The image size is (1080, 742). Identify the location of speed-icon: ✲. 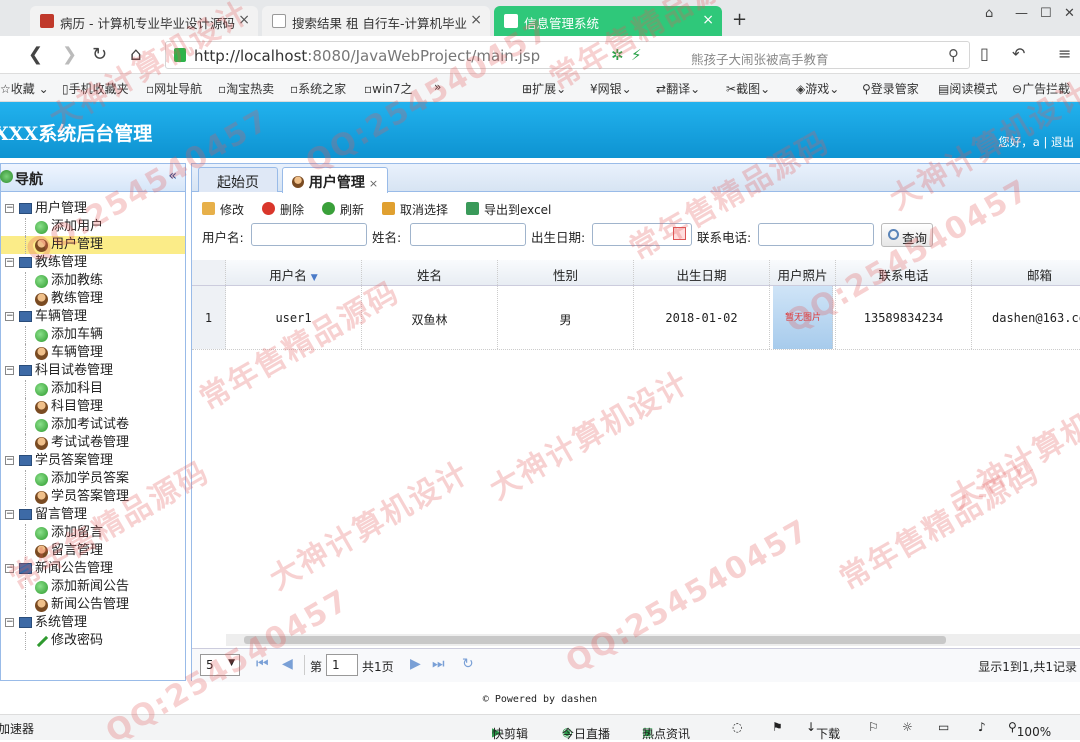
(617, 55).